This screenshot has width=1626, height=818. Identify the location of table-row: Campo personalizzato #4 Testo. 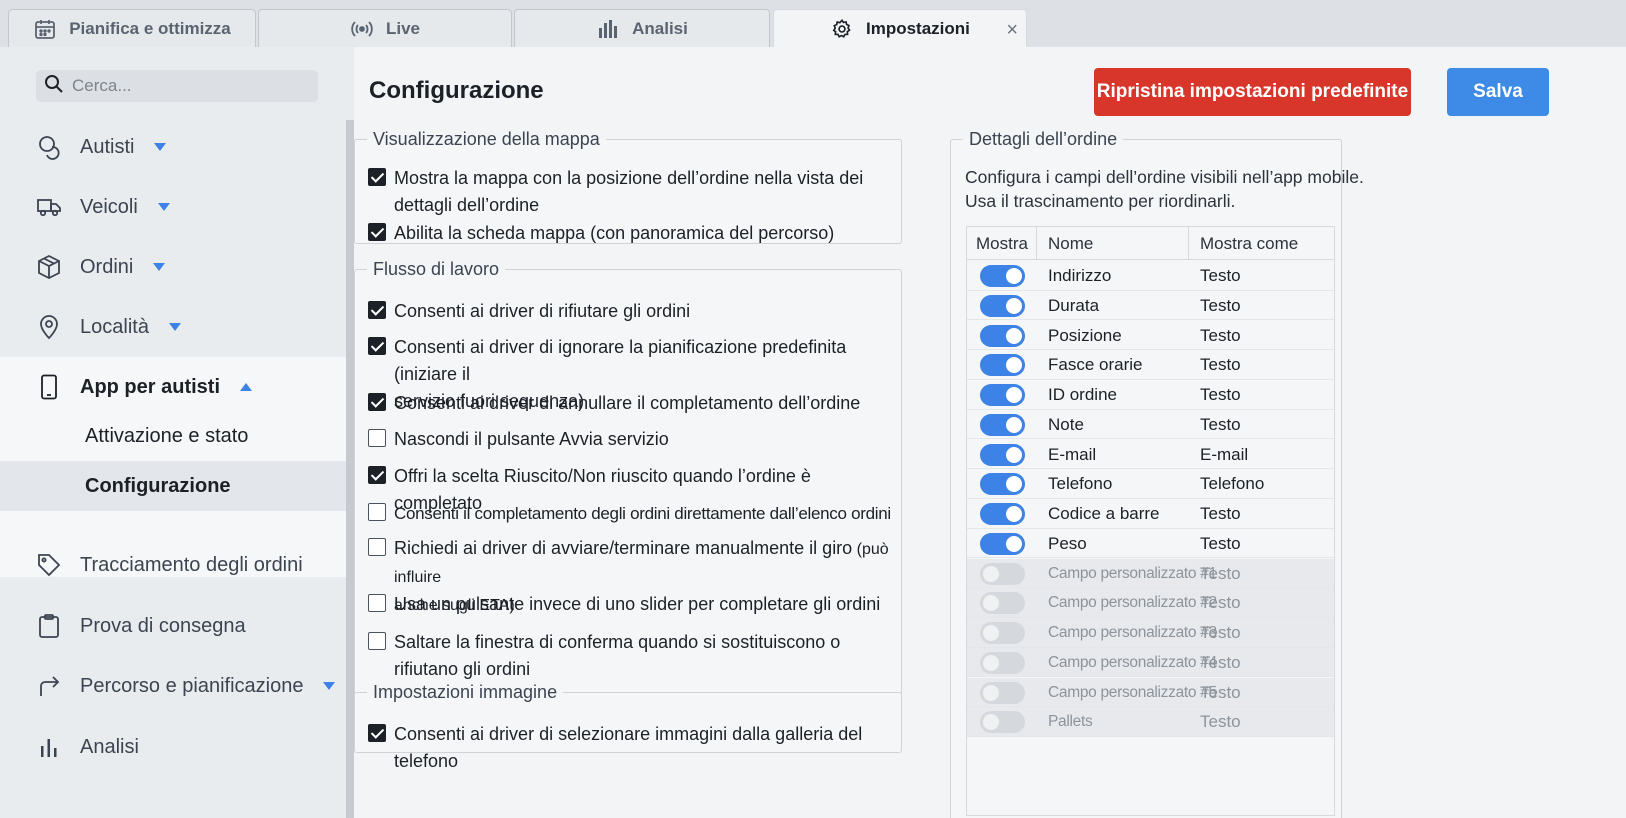
(1150, 662).